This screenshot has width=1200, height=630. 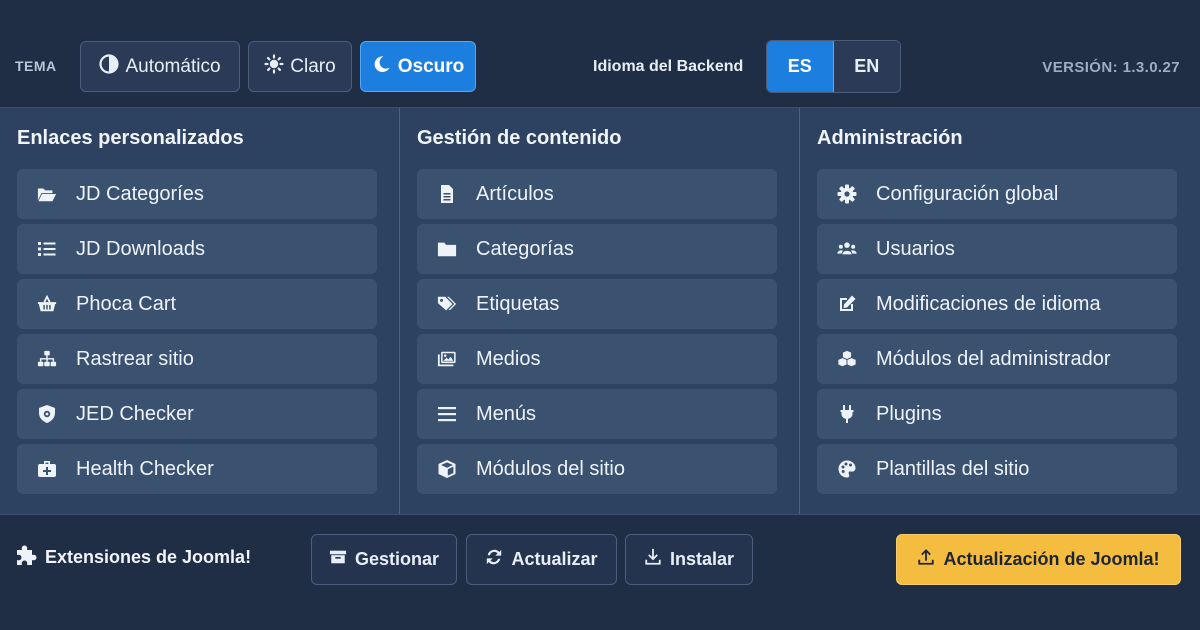 I want to click on sun-icon, so click(x=274, y=66).